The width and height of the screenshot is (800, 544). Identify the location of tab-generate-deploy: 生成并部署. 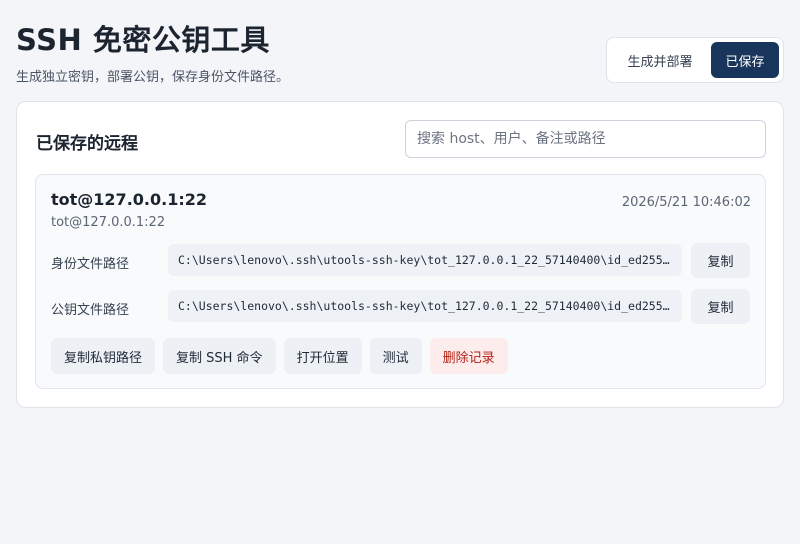
(660, 60).